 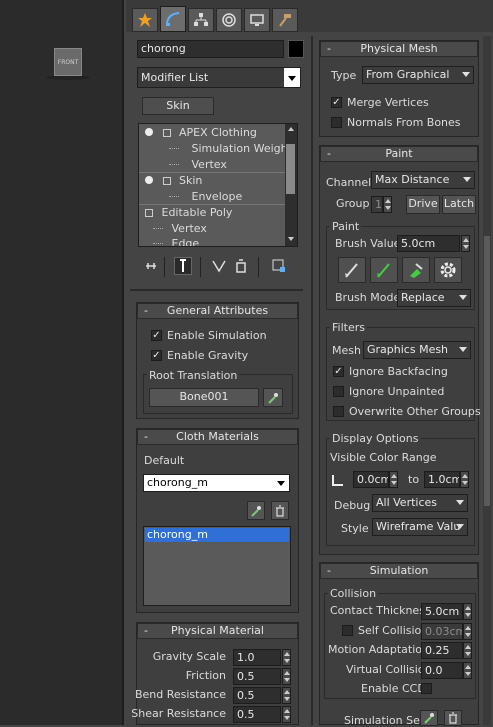 What do you see at coordinates (467, 611) in the screenshot?
I see `contact-thickness-spinner` at bounding box center [467, 611].